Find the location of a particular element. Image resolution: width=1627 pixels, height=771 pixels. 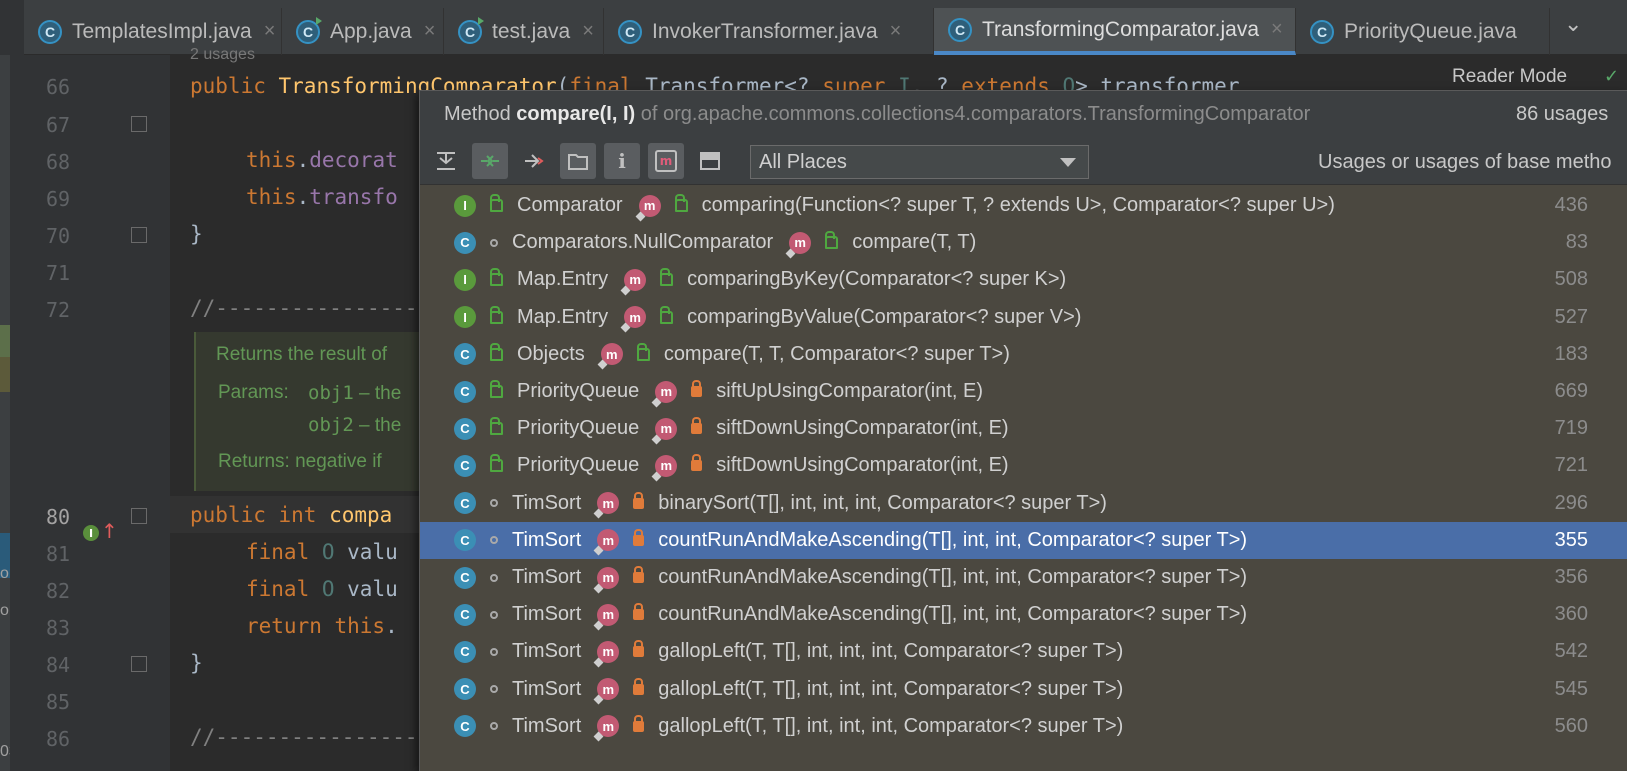

scope-dropdown: All Places is located at coordinates (919, 162).